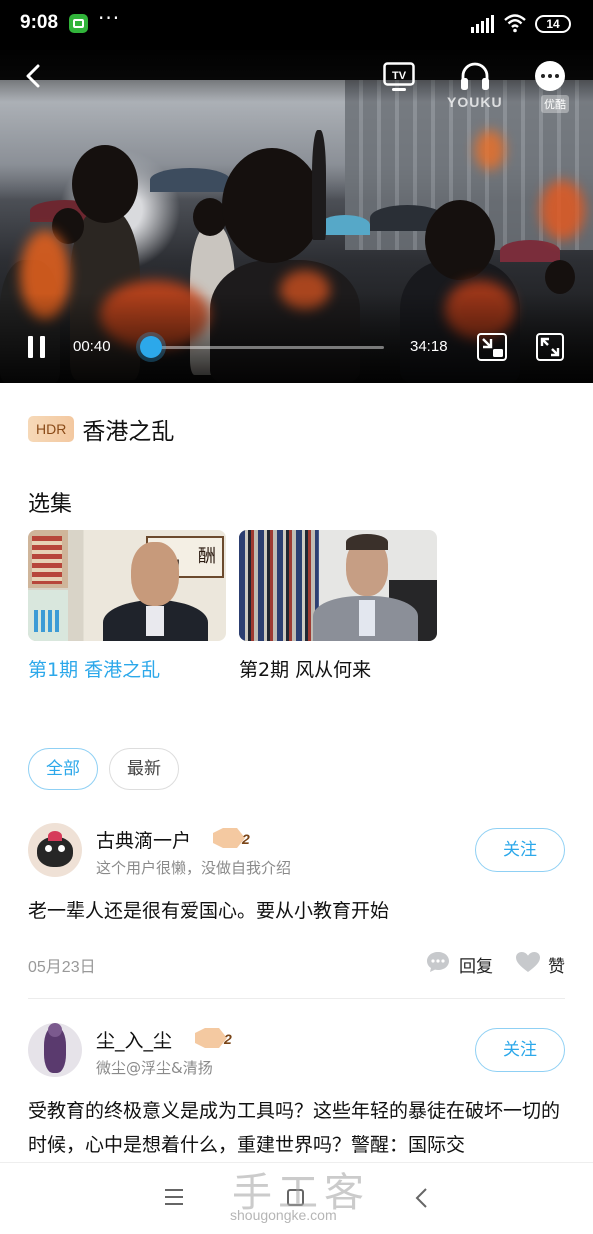 The height and width of the screenshot is (1234, 593). I want to click on mini-window-icon, so click(492, 347).